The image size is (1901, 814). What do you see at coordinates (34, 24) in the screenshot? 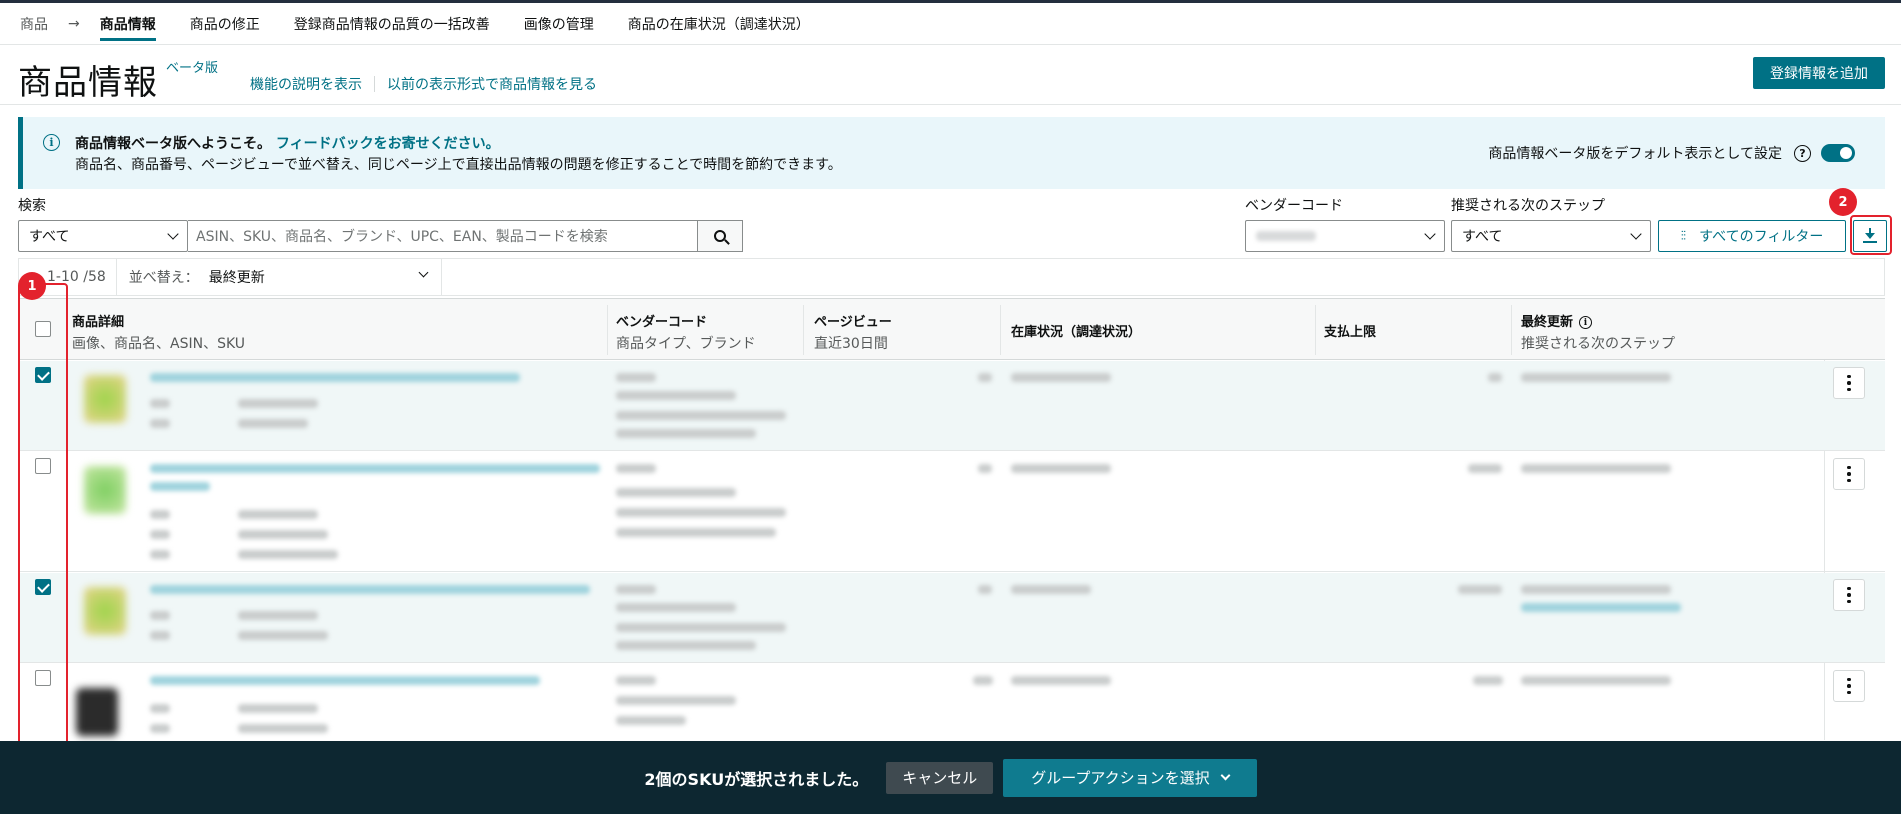
I see `breadcrumb-root: 商品` at bounding box center [34, 24].